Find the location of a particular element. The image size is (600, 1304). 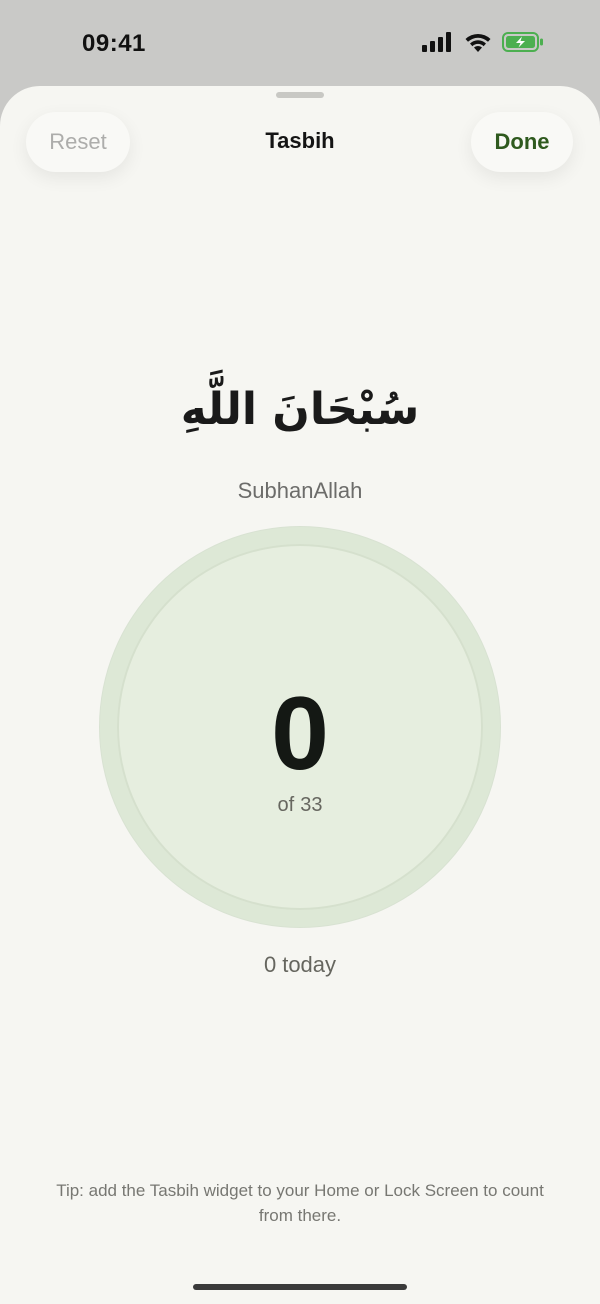

dhikr-transliteration: SubhanAllah is located at coordinates (300, 490).